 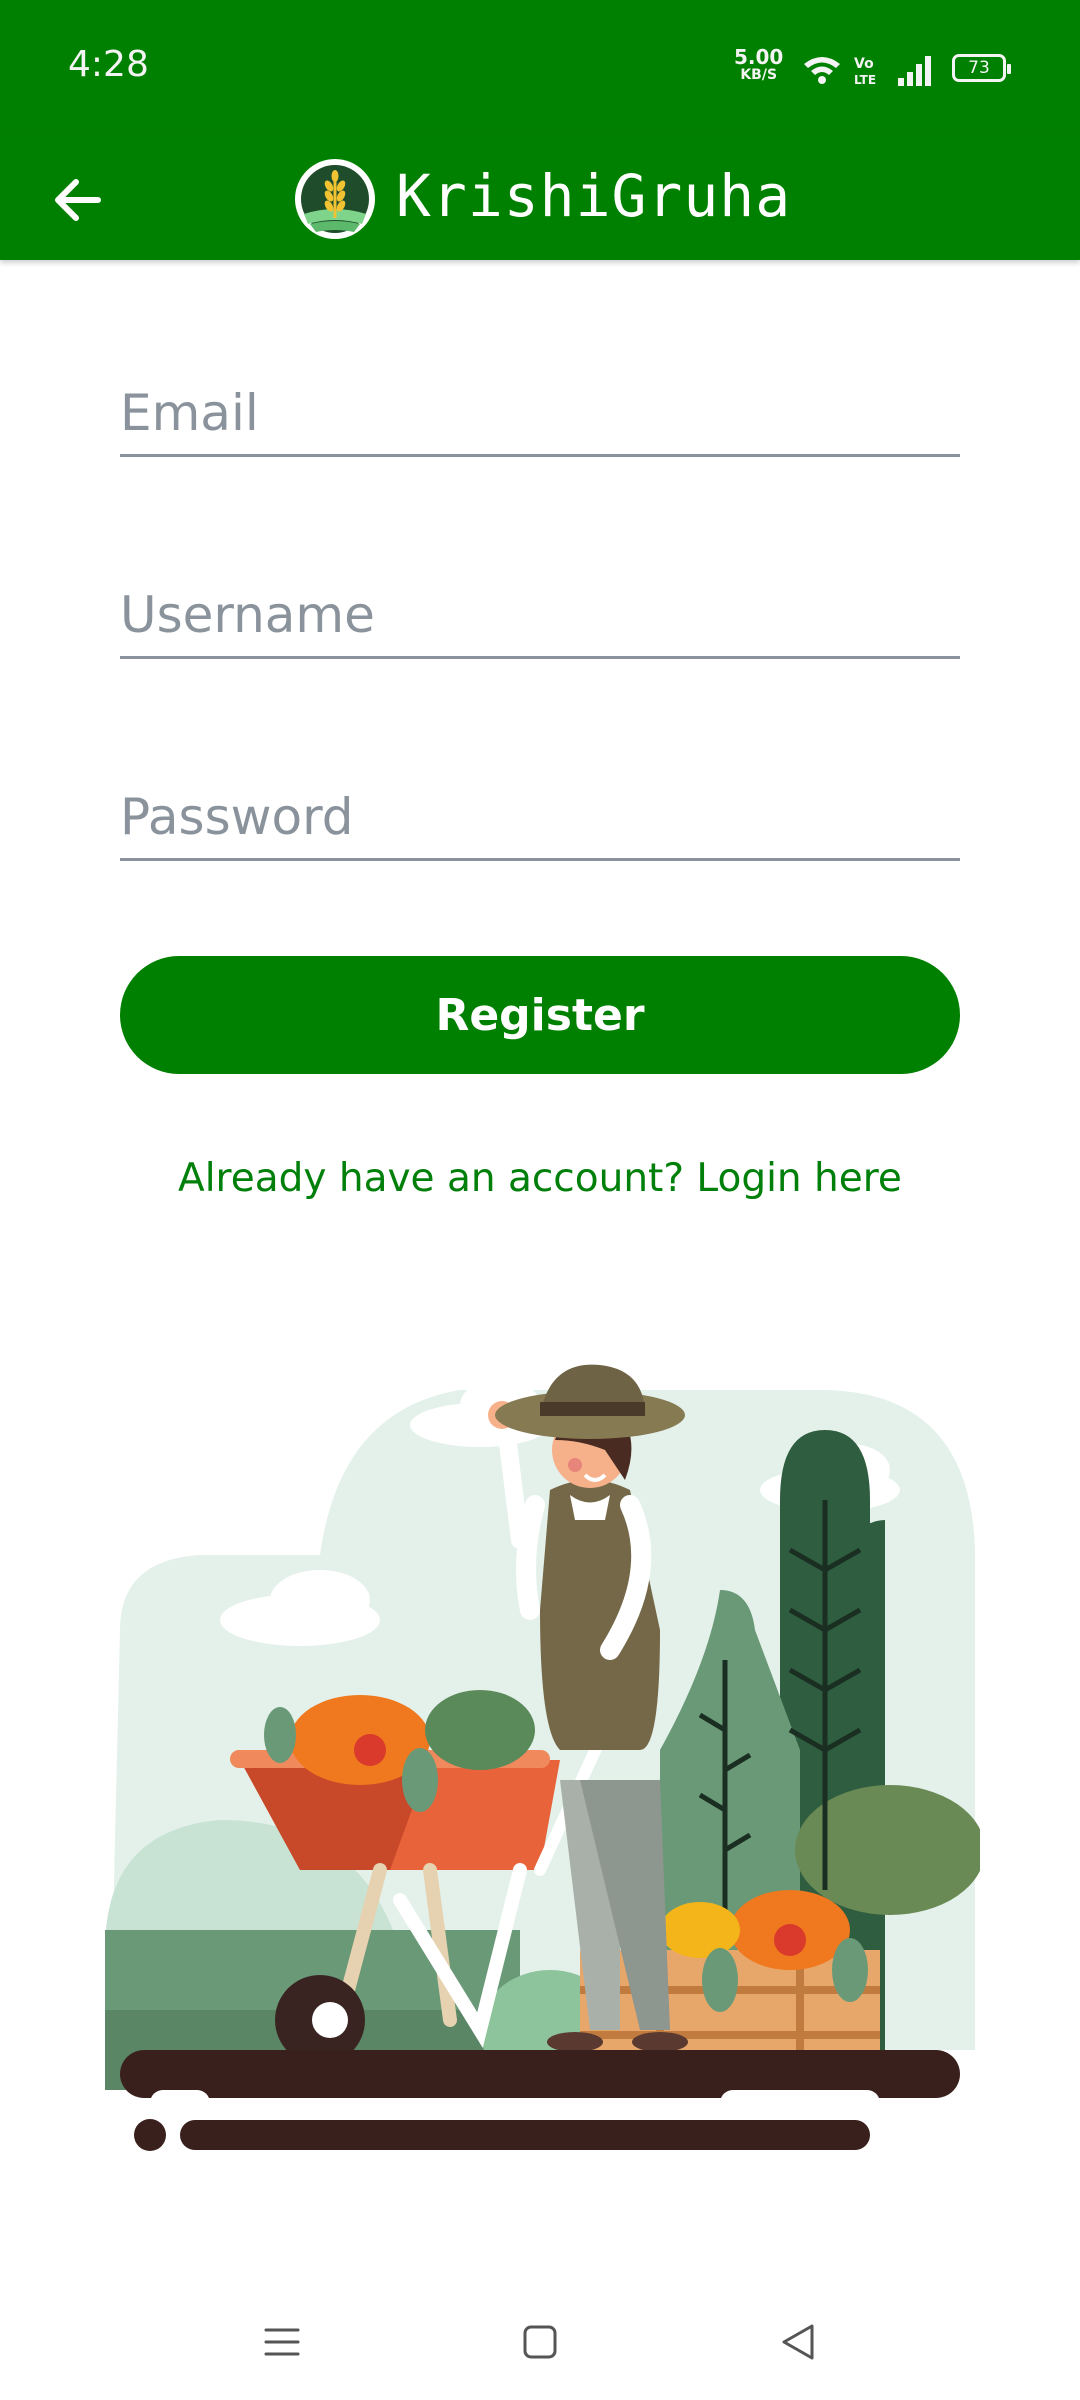 What do you see at coordinates (480, 1730) in the screenshot?
I see `watermelon` at bounding box center [480, 1730].